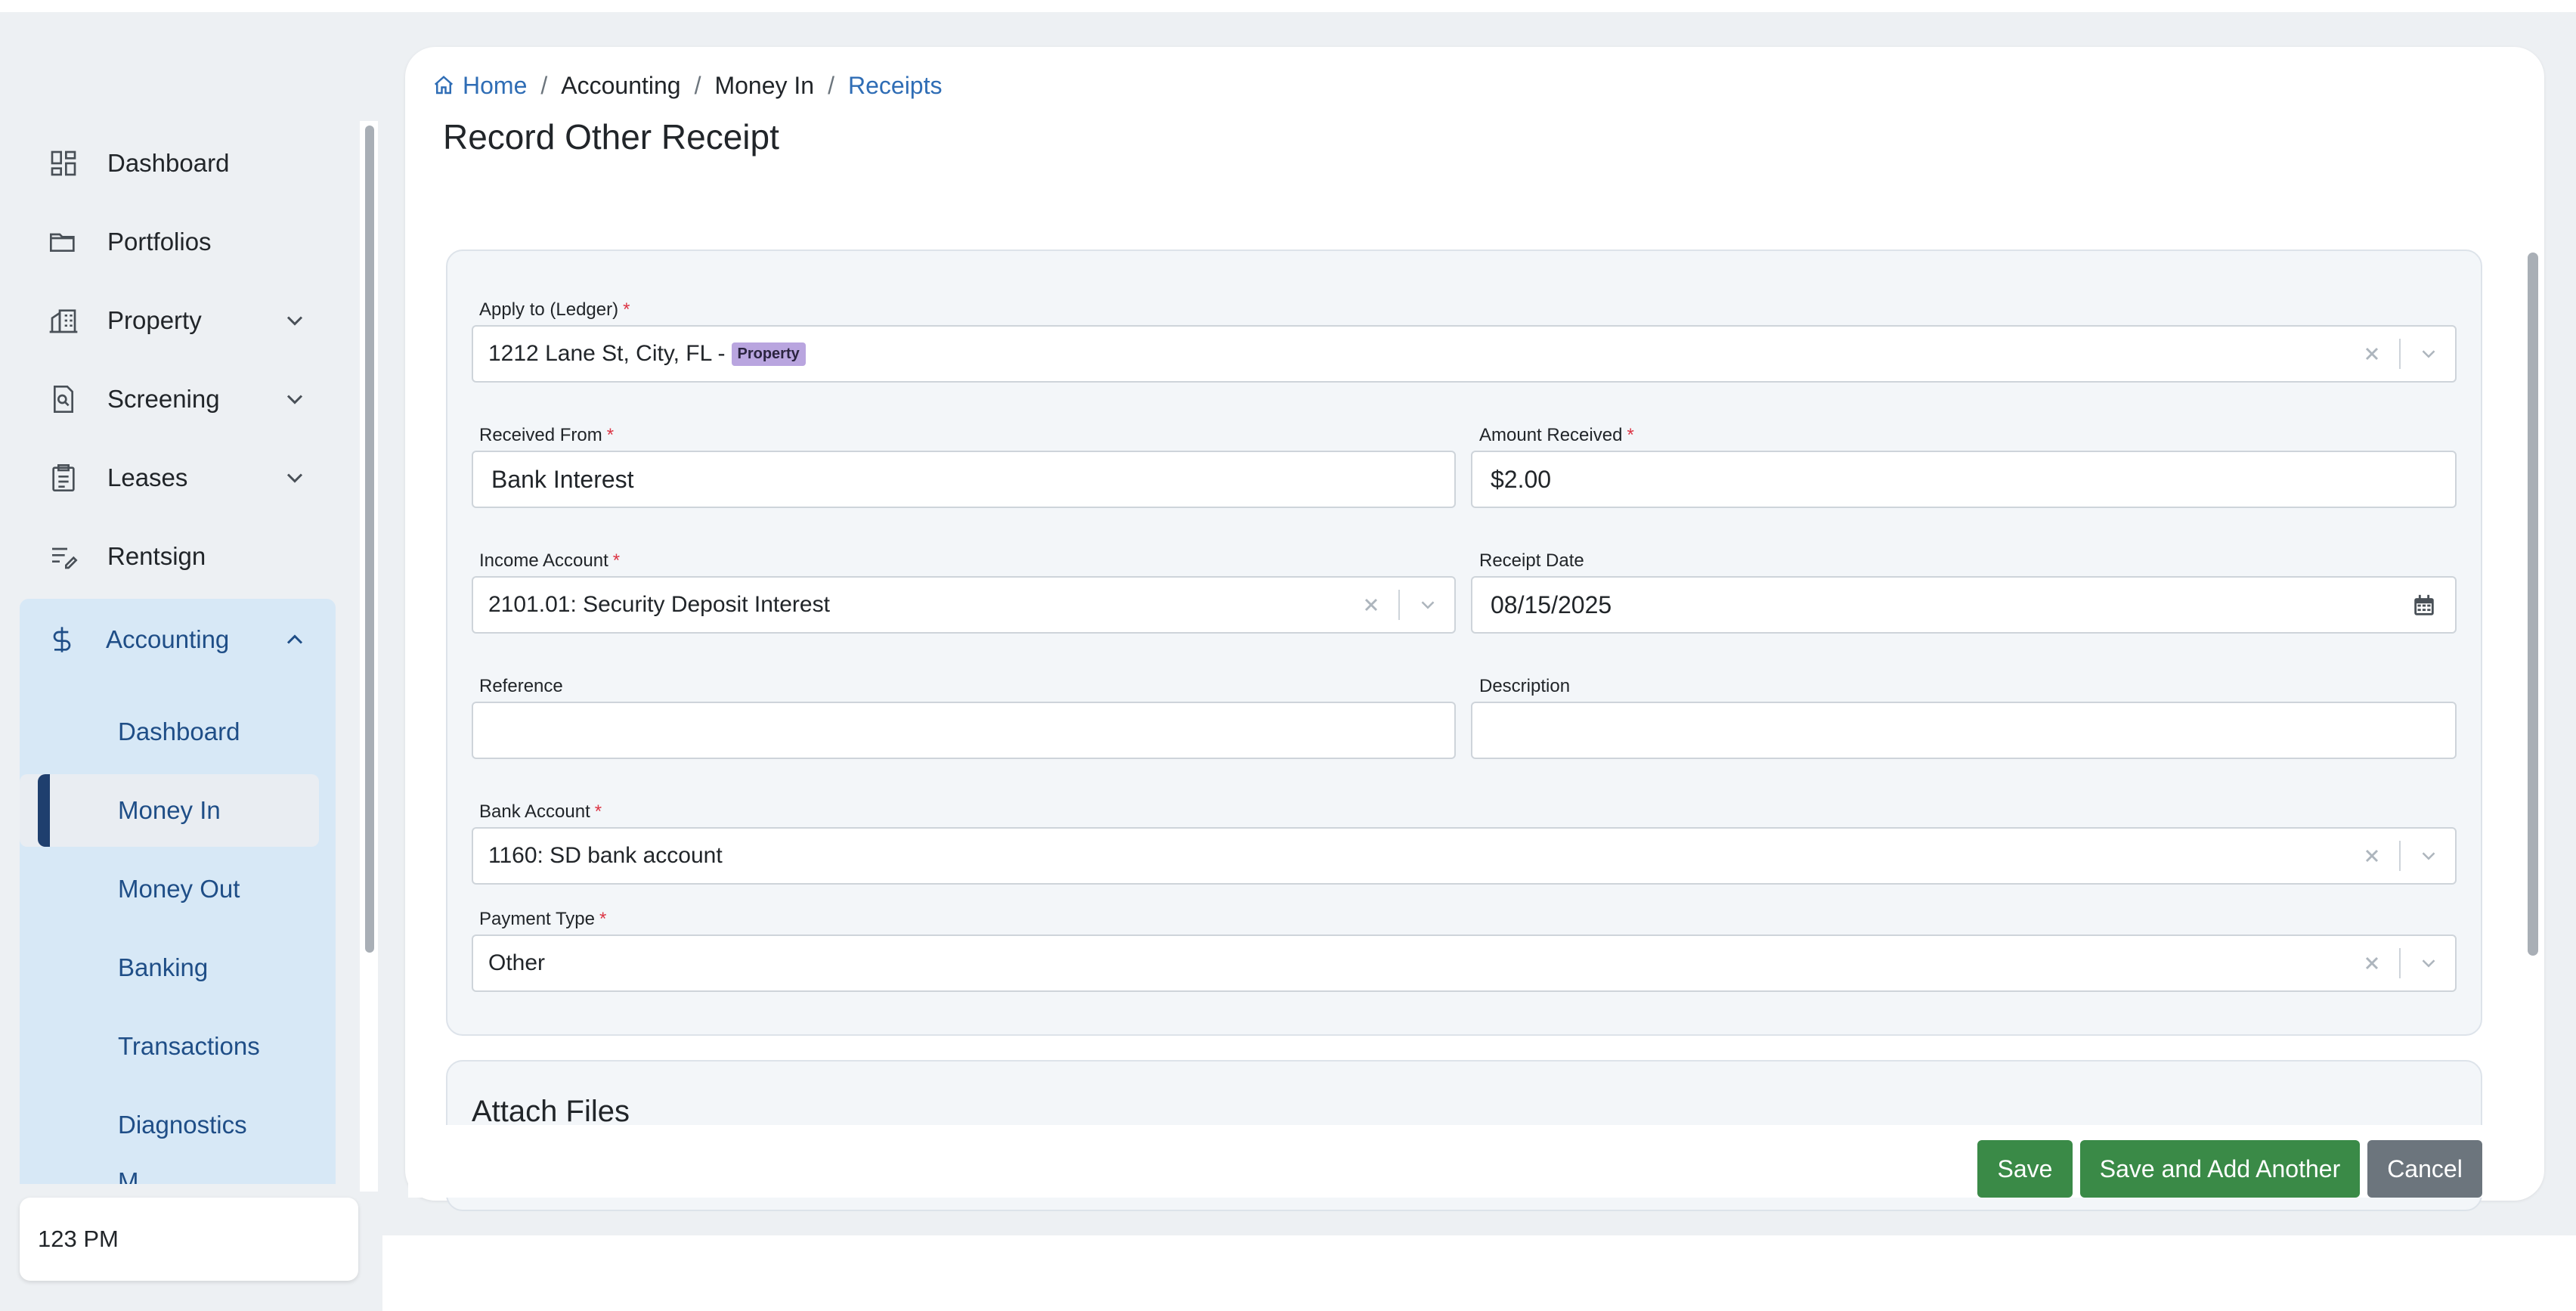  I want to click on sidebar-item-portfolios: Portfolios, so click(178, 242).